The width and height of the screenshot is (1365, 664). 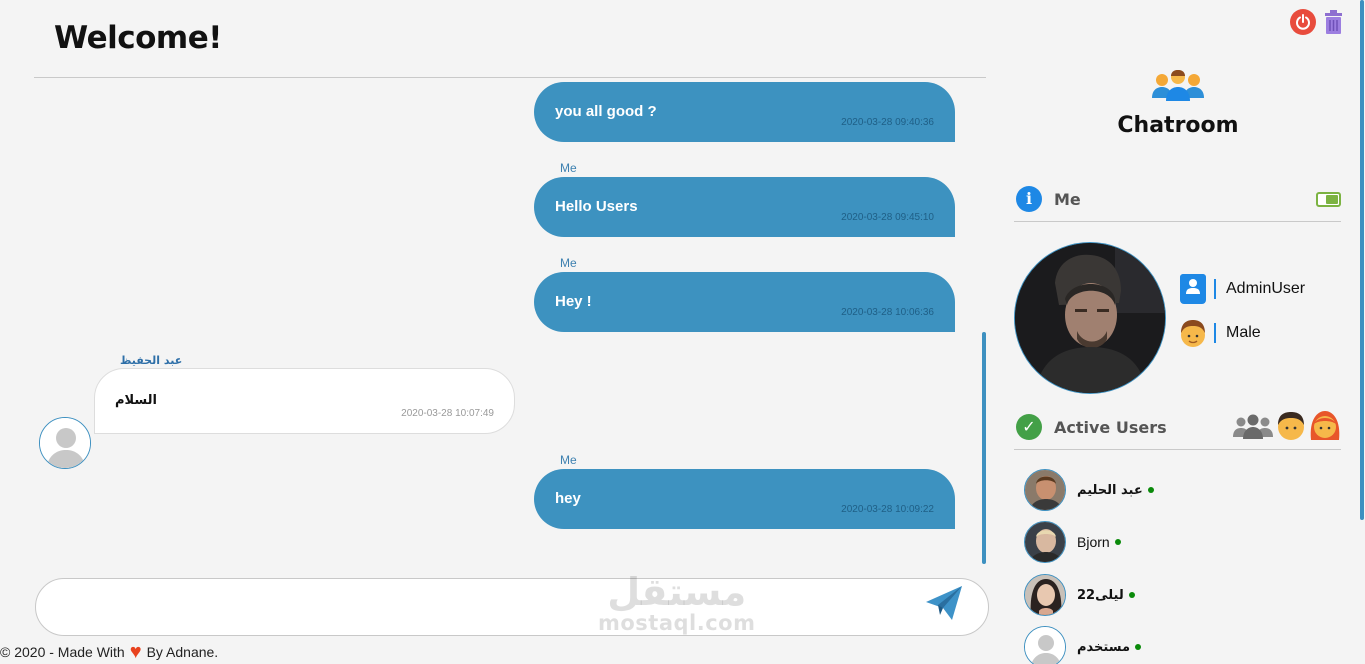 What do you see at coordinates (135, 652) in the screenshot?
I see `heart-icon: ♥` at bounding box center [135, 652].